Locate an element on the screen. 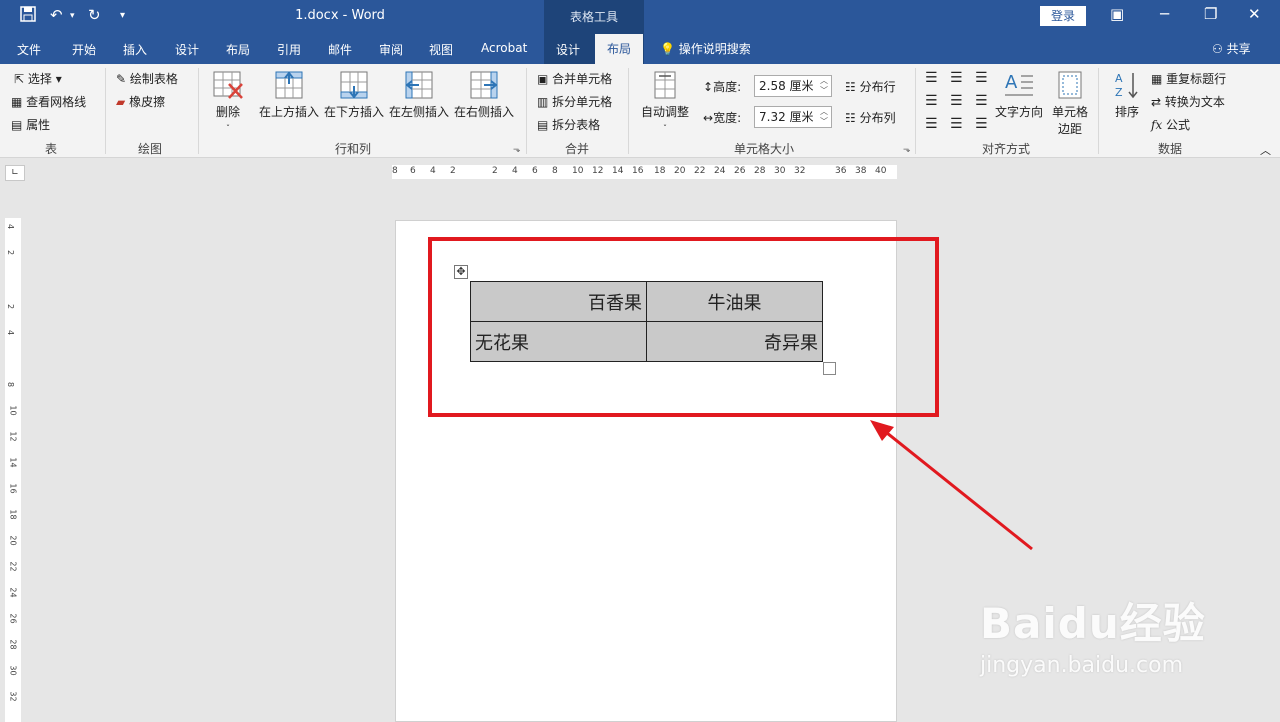  formula-button: fx 公式 is located at coordinates (1170, 124).